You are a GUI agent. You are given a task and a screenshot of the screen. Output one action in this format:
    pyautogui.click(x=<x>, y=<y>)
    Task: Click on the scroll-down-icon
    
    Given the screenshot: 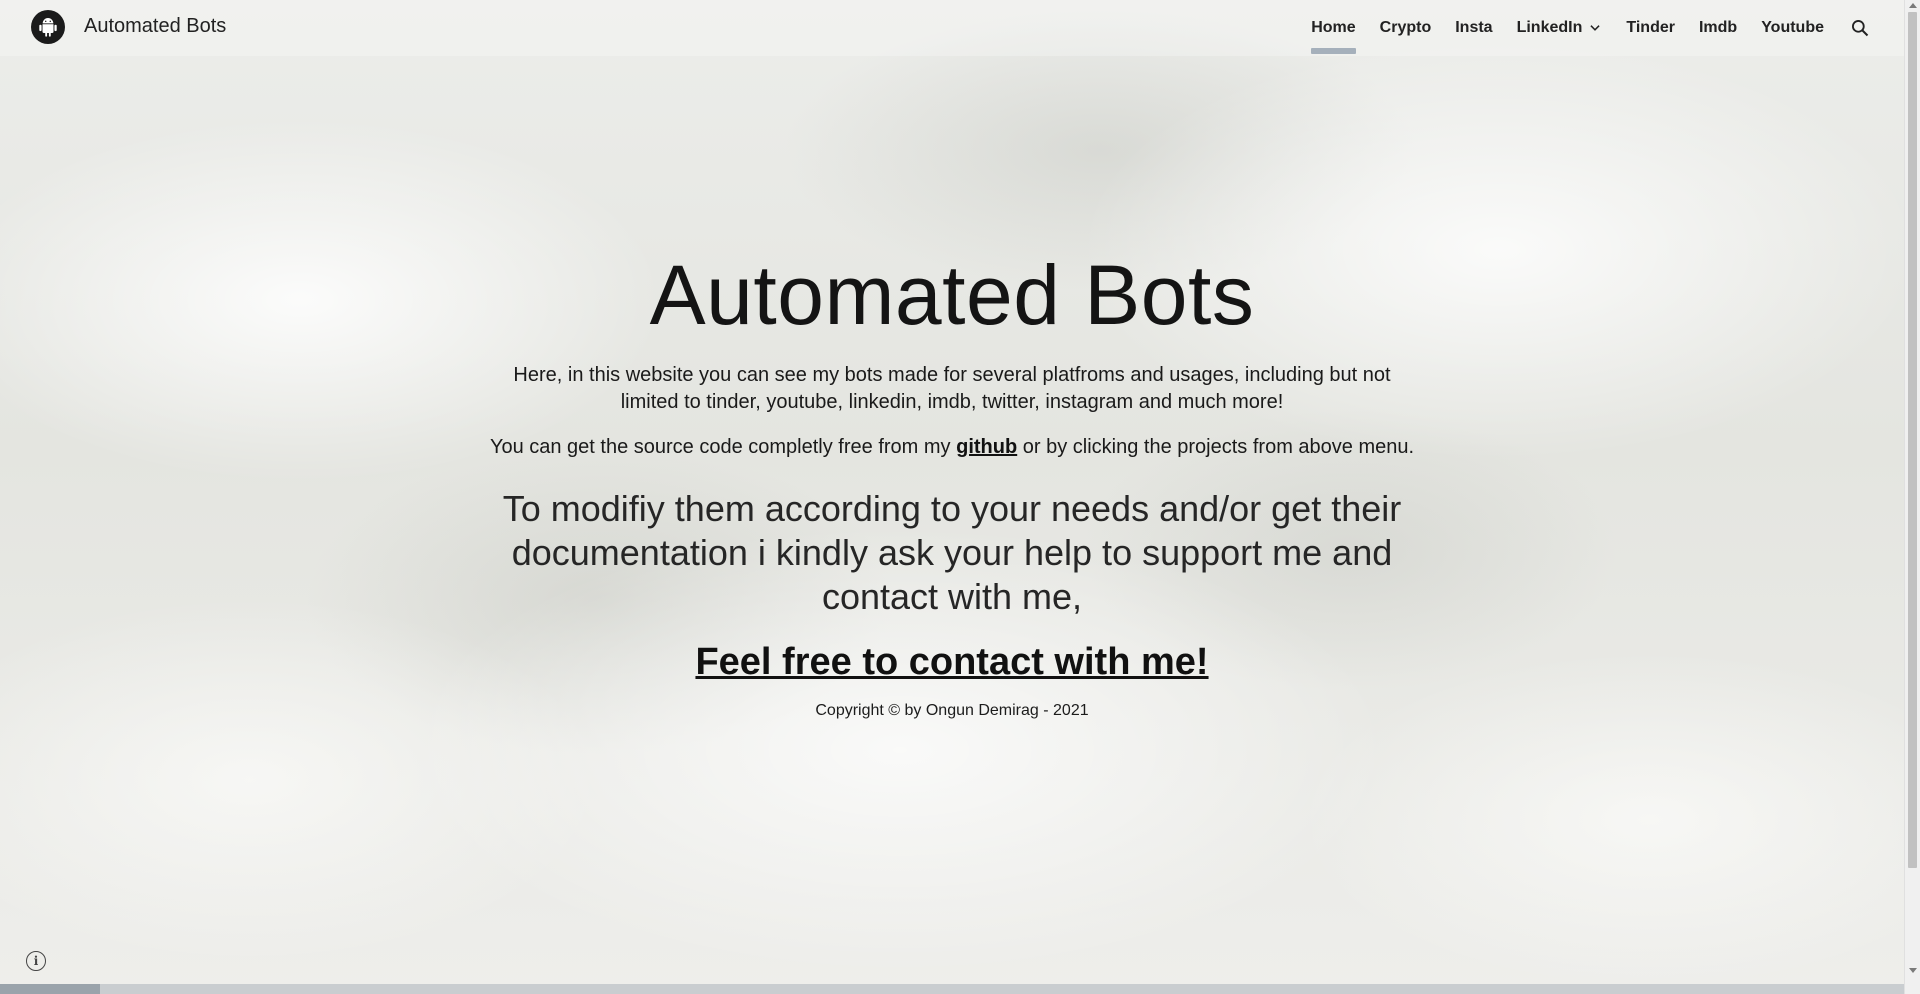 What is the action you would take?
    pyautogui.click(x=1913, y=970)
    